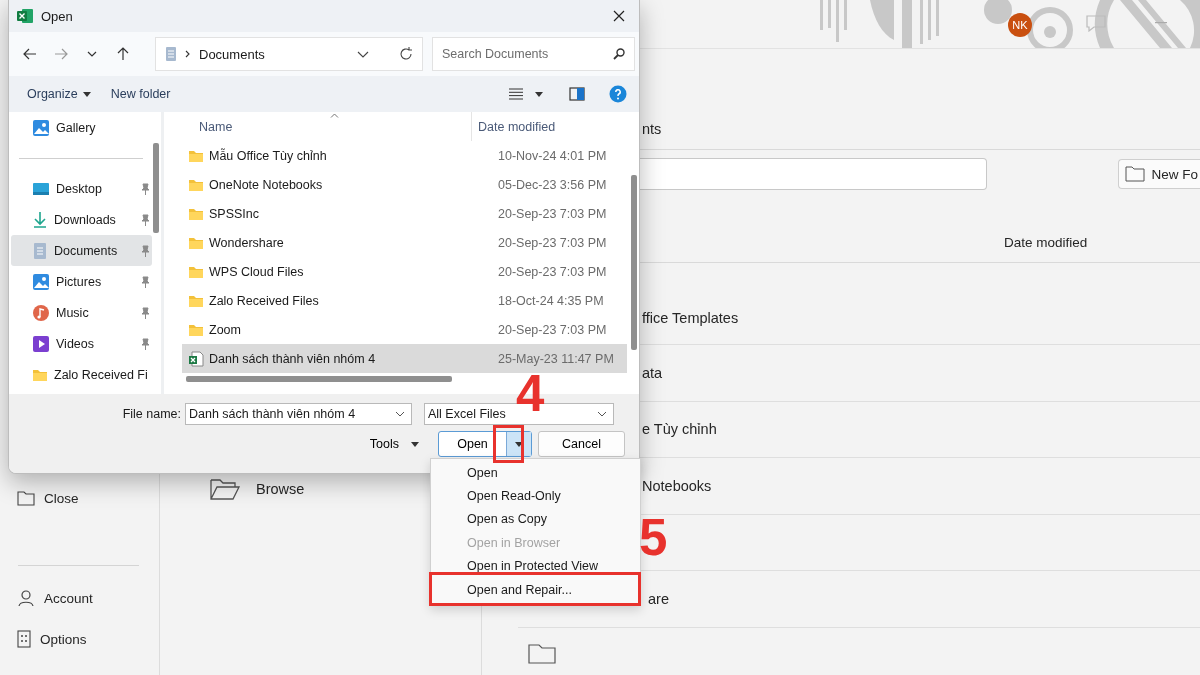 The image size is (1200, 675). I want to click on date-modified: 05-Dec-23 3:56 PM, so click(552, 184).